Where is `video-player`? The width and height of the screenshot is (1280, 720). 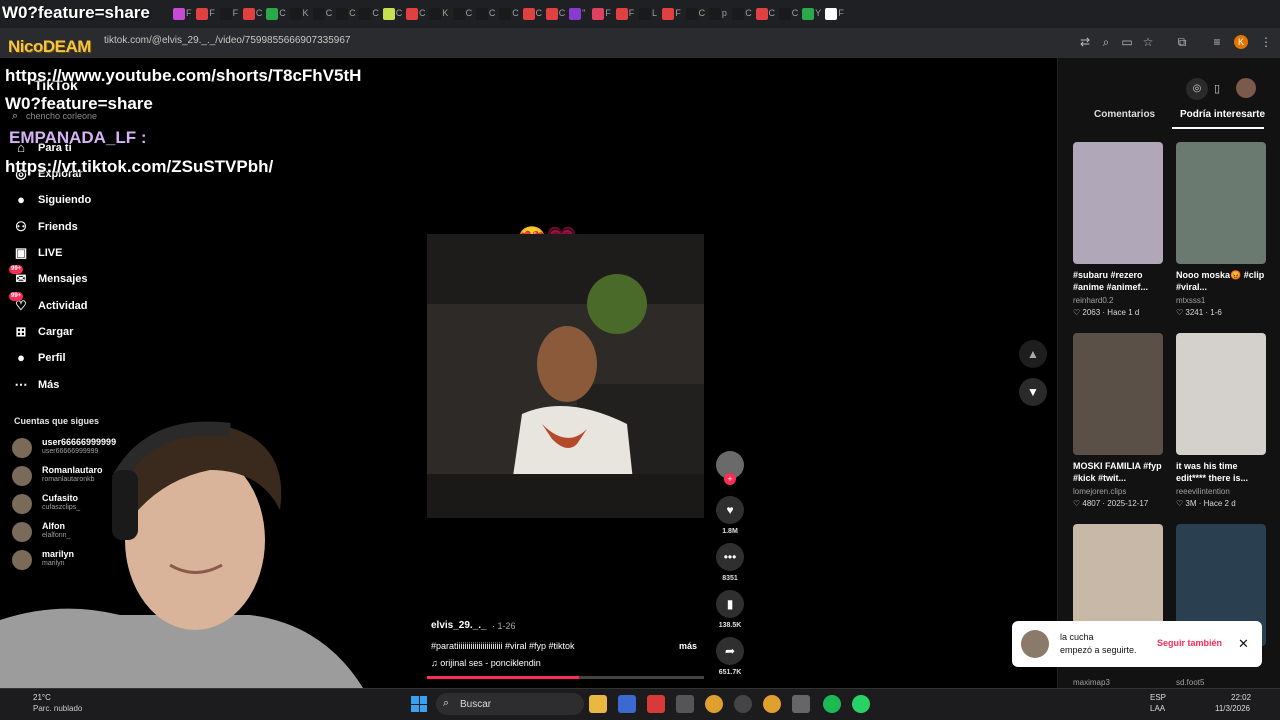 video-player is located at coordinates (565, 376).